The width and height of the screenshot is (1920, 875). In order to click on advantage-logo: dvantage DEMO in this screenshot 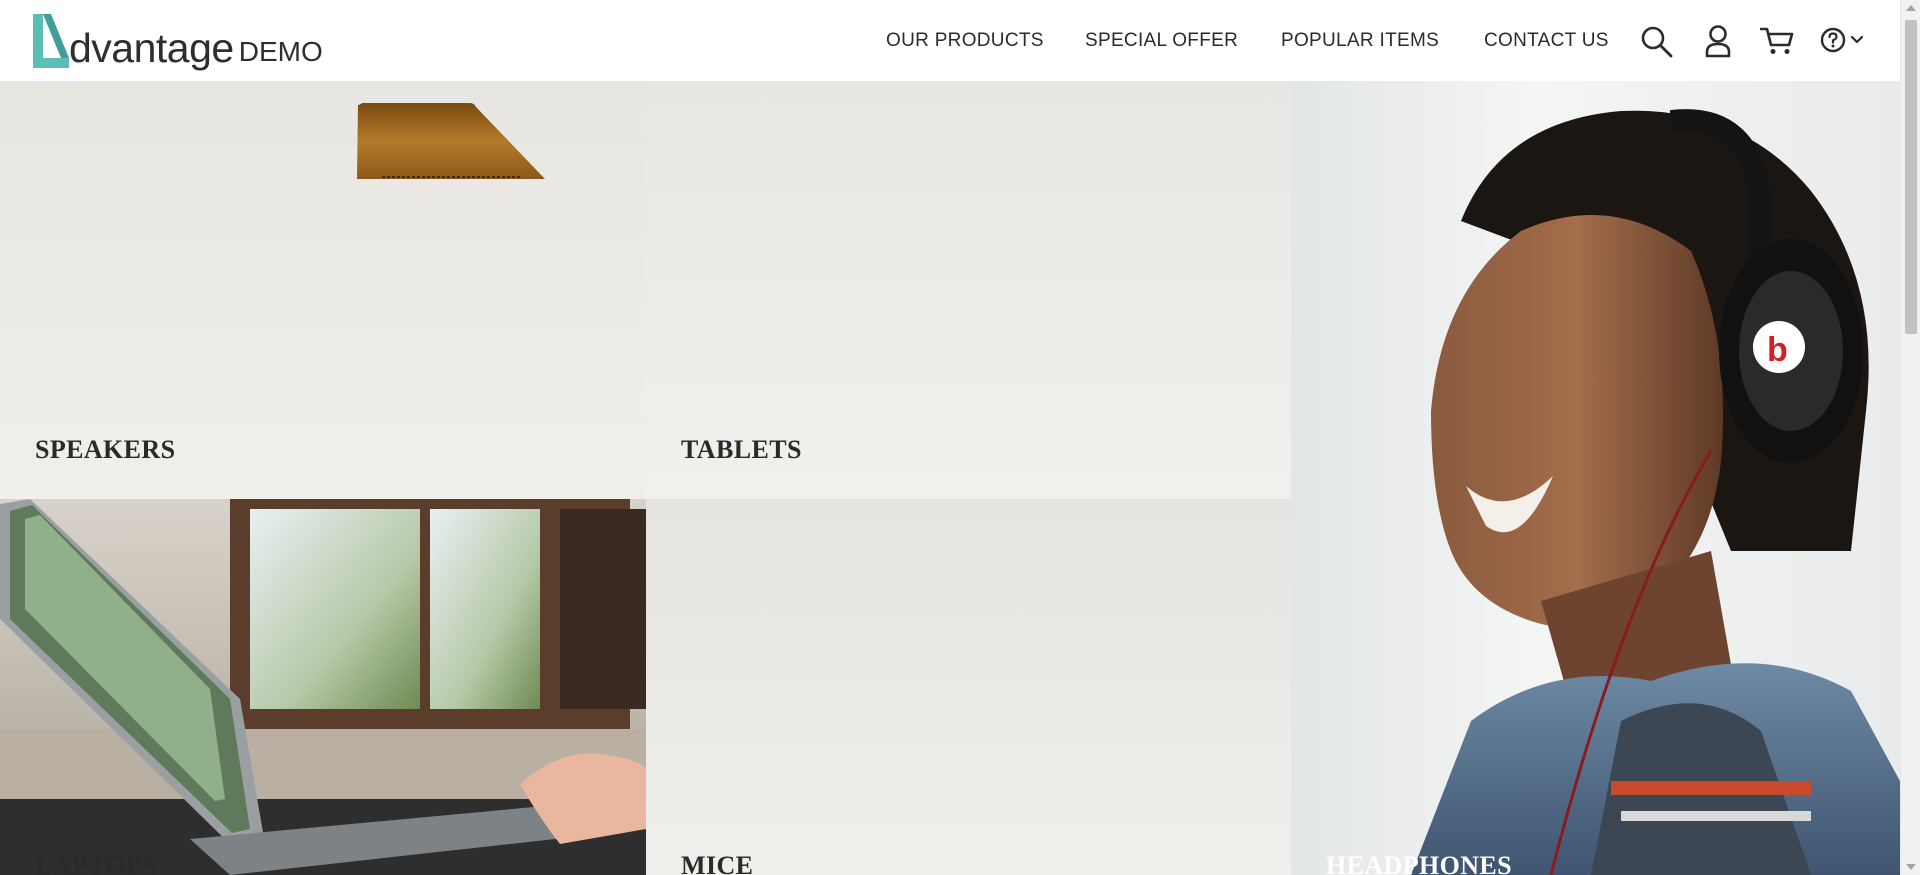, I will do `click(176, 41)`.